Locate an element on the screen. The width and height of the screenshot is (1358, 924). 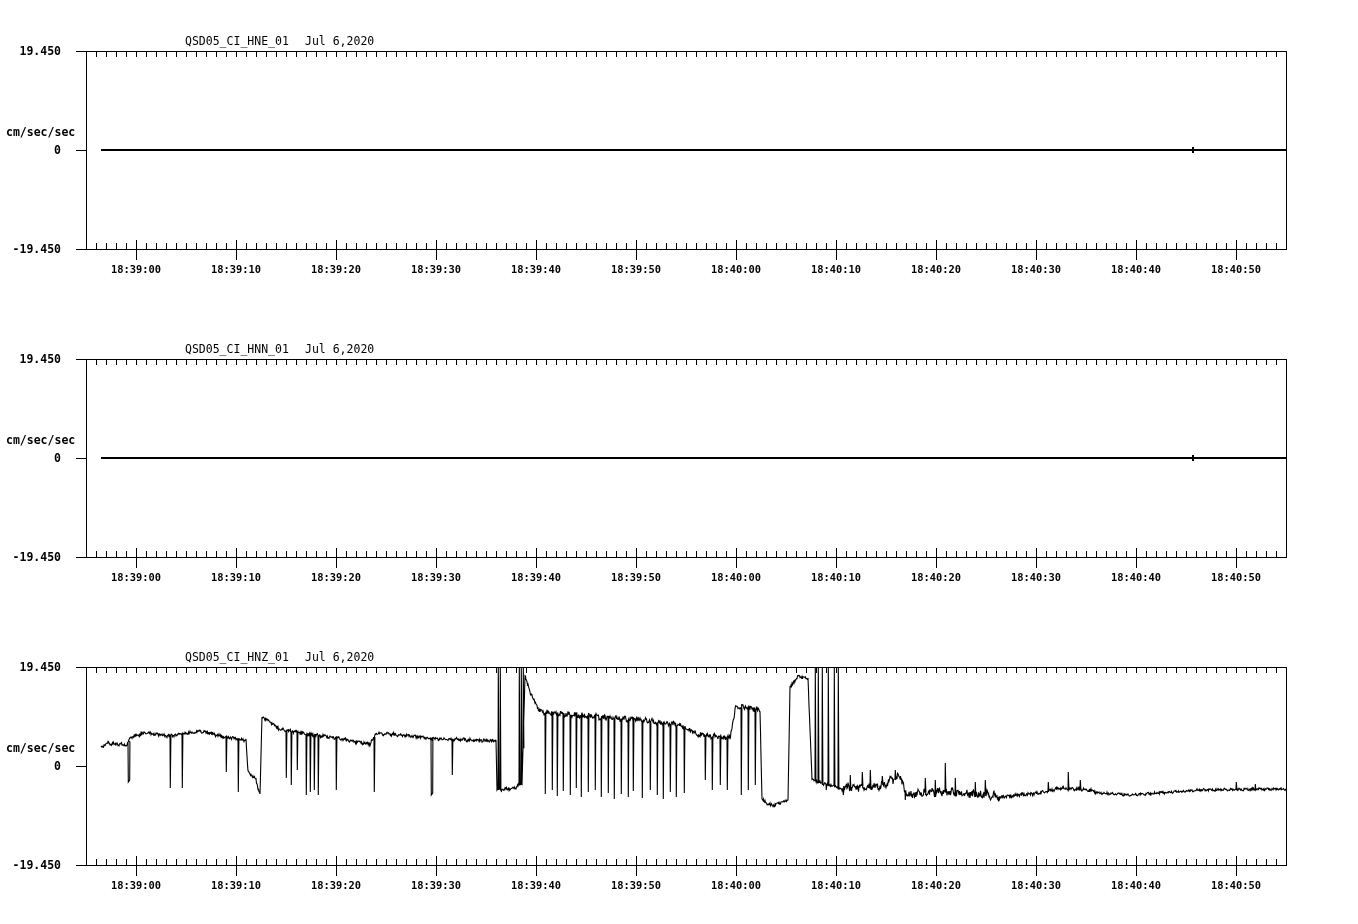
channel-label: QSD05_CI_HNN_01 is located at coordinates (237, 349).